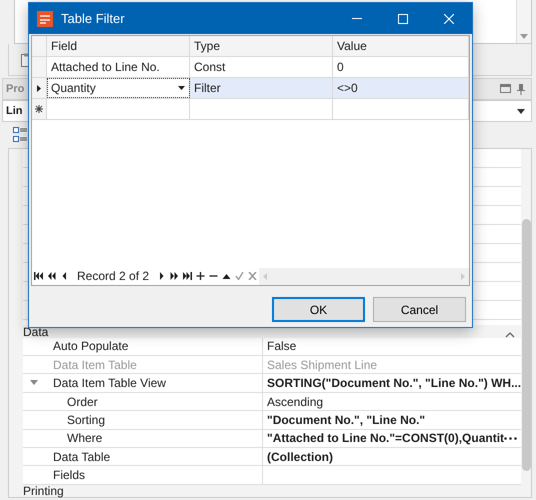  Describe the element at coordinates (84, 439) in the screenshot. I see `property-name: Where` at that location.